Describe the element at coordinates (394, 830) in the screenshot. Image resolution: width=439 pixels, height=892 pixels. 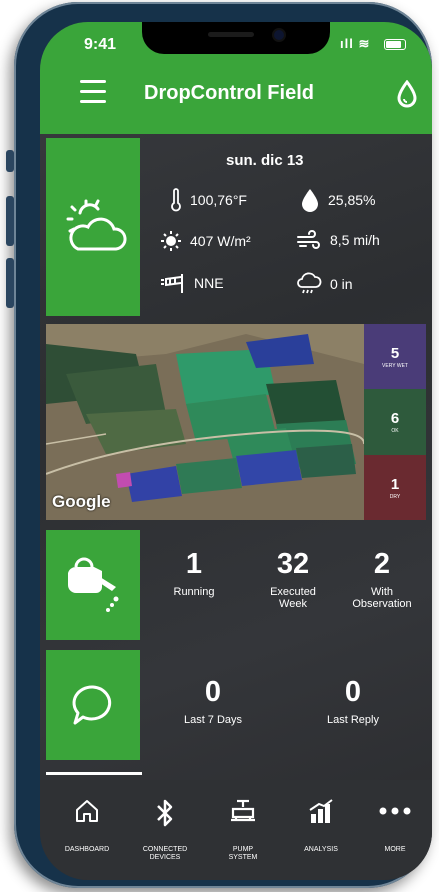
I see `nav-more: MORE` at that location.